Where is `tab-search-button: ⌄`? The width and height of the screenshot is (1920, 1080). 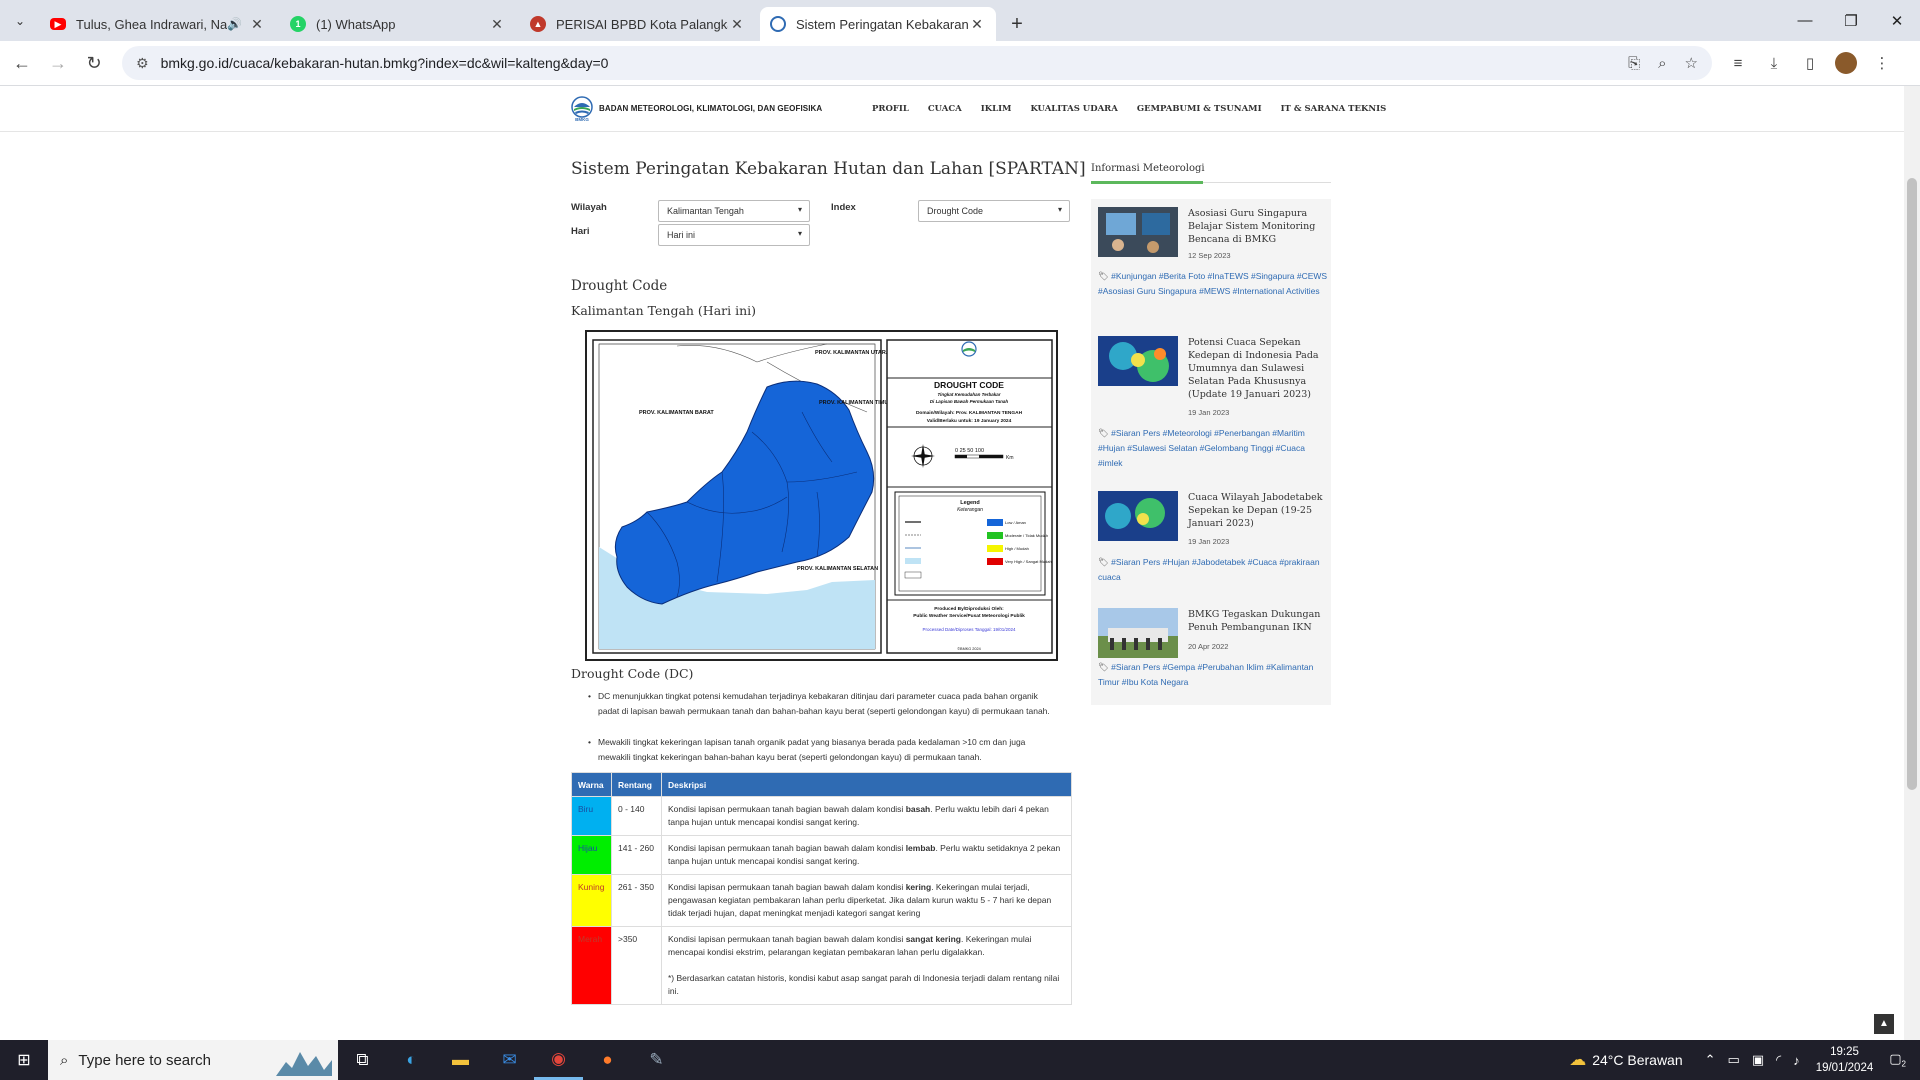 tab-search-button: ⌄ is located at coordinates (20, 20).